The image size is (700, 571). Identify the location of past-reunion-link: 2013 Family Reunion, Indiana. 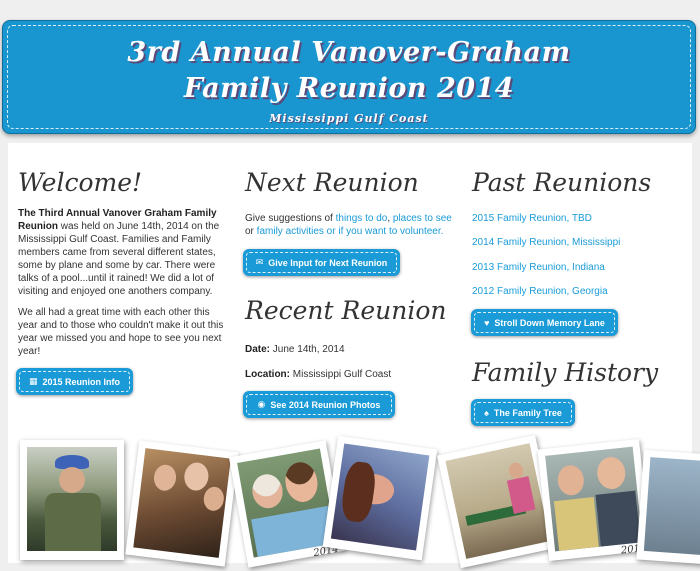
(538, 267).